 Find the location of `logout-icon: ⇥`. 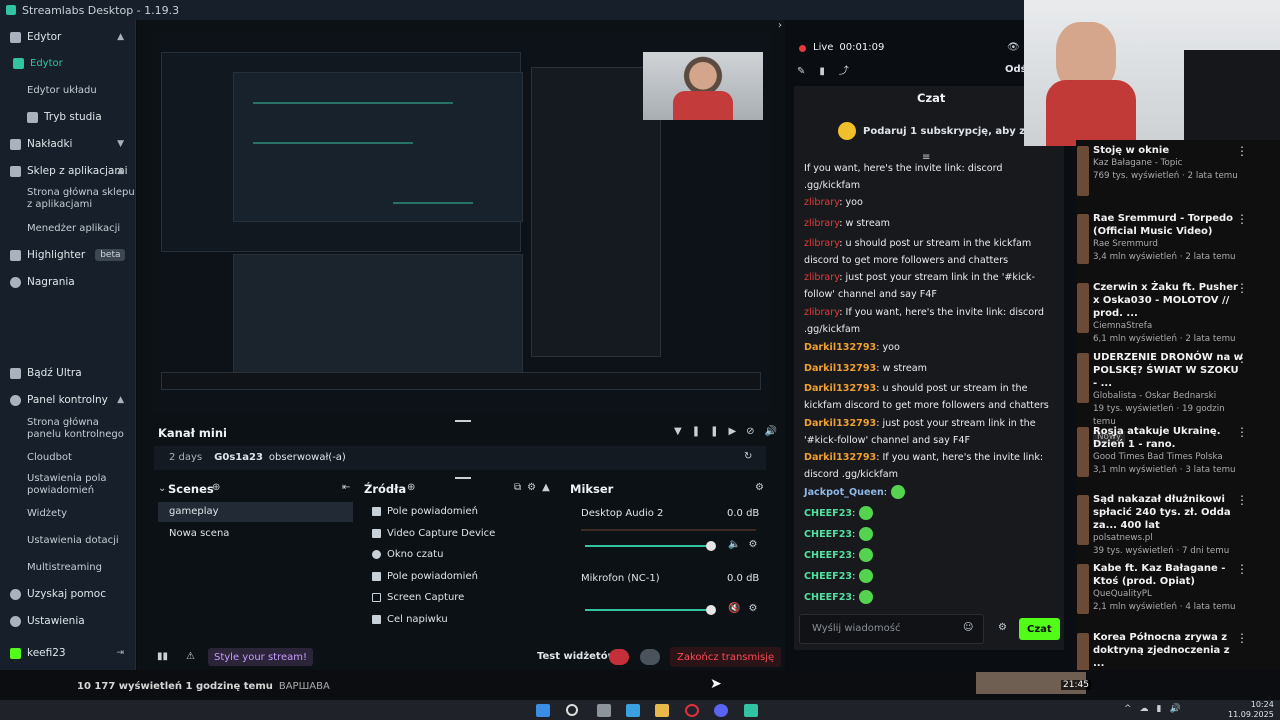

logout-icon: ⇥ is located at coordinates (120, 653).